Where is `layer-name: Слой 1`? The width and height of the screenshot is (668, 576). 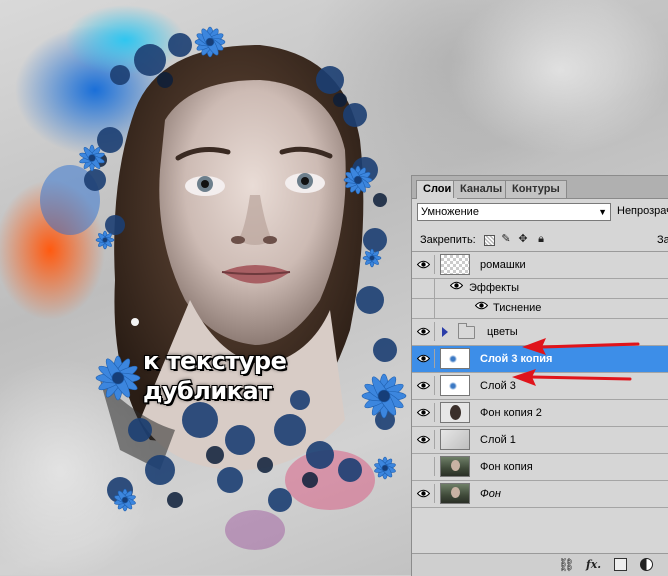 layer-name: Слой 1 is located at coordinates (498, 440).